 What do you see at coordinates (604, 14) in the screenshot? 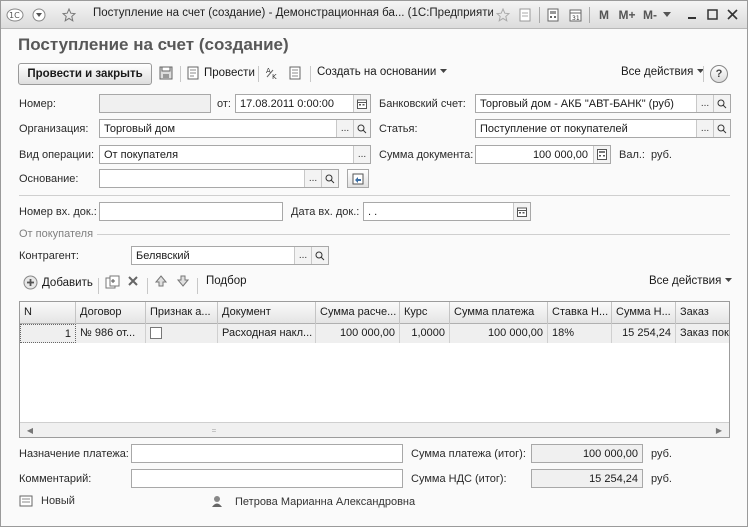
I see `memory-button: M` at bounding box center [604, 14].